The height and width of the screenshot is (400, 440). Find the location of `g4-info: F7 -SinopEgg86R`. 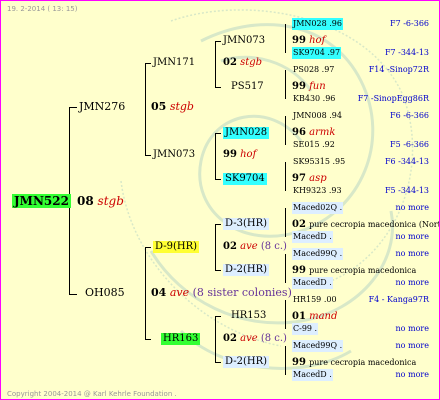

g4-info: F7 -SinopEgg86R is located at coordinates (393, 98).